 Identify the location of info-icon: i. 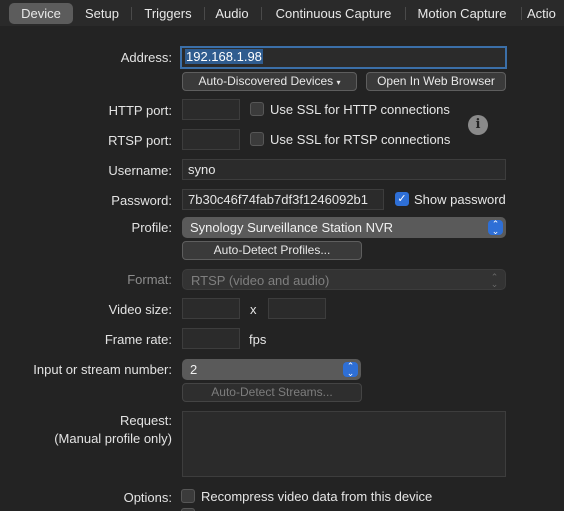
(478, 125).